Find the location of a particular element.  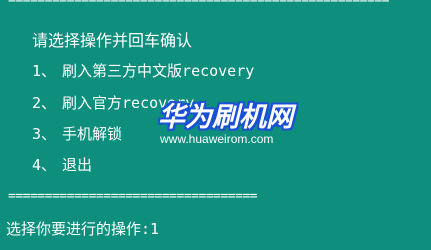

menu-item-3: 3、 手机解锁 is located at coordinates (77, 134).